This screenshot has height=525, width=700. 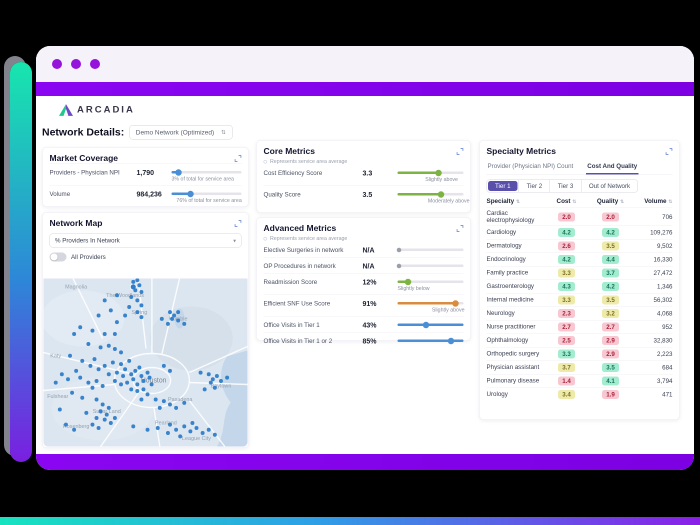 I want to click on table-row: Physician assistant 3.7 3.5 684, so click(x=579, y=367).